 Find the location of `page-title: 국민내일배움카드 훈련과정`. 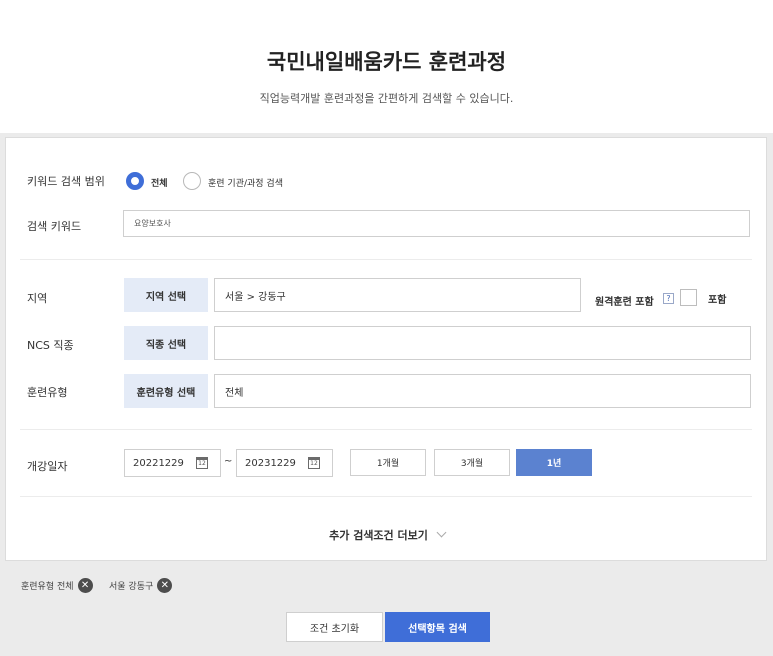

page-title: 국민내일배움카드 훈련과정 is located at coordinates (386, 62).